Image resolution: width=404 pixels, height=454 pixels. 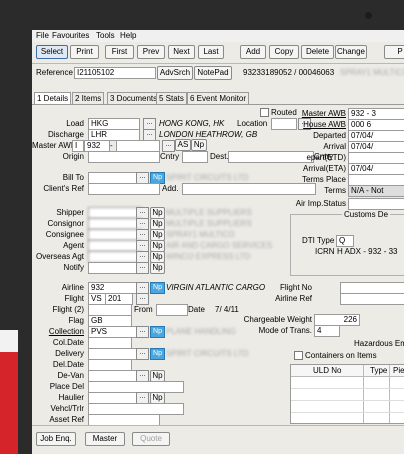 What do you see at coordinates (327, 331) in the screenshot?
I see `mode-of-trans-input: 4` at bounding box center [327, 331].